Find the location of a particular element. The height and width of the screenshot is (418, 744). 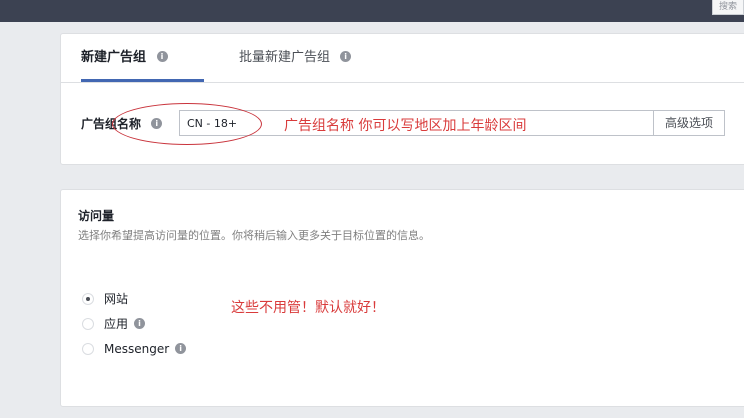

radio-option-website: 网站 is located at coordinates (105, 299).